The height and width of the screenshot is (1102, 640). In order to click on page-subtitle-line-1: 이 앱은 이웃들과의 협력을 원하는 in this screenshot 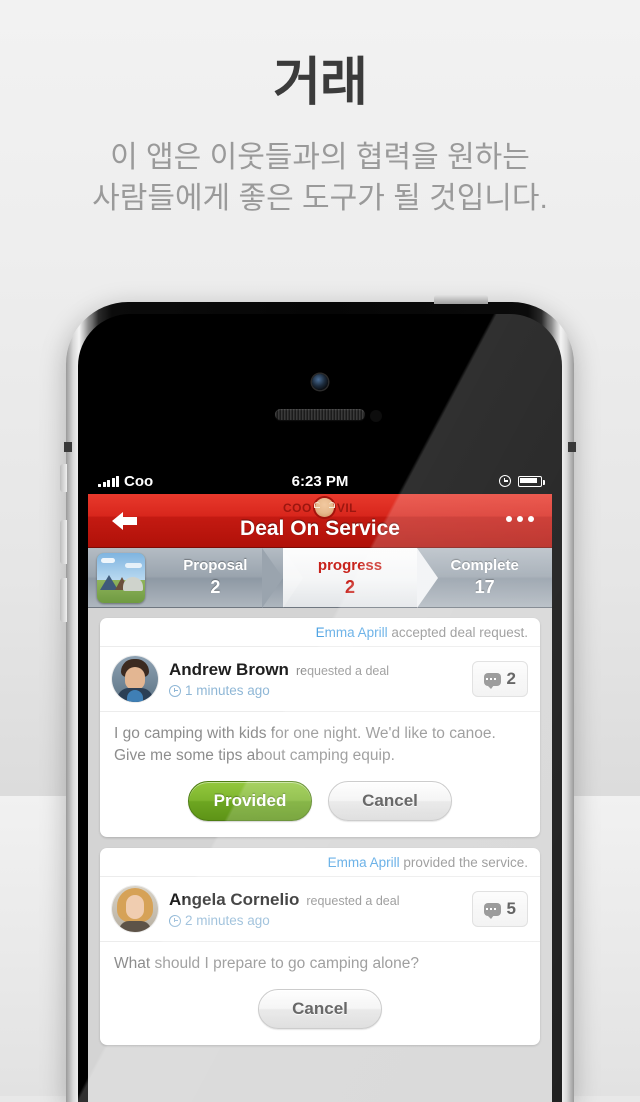, I will do `click(320, 158)`.